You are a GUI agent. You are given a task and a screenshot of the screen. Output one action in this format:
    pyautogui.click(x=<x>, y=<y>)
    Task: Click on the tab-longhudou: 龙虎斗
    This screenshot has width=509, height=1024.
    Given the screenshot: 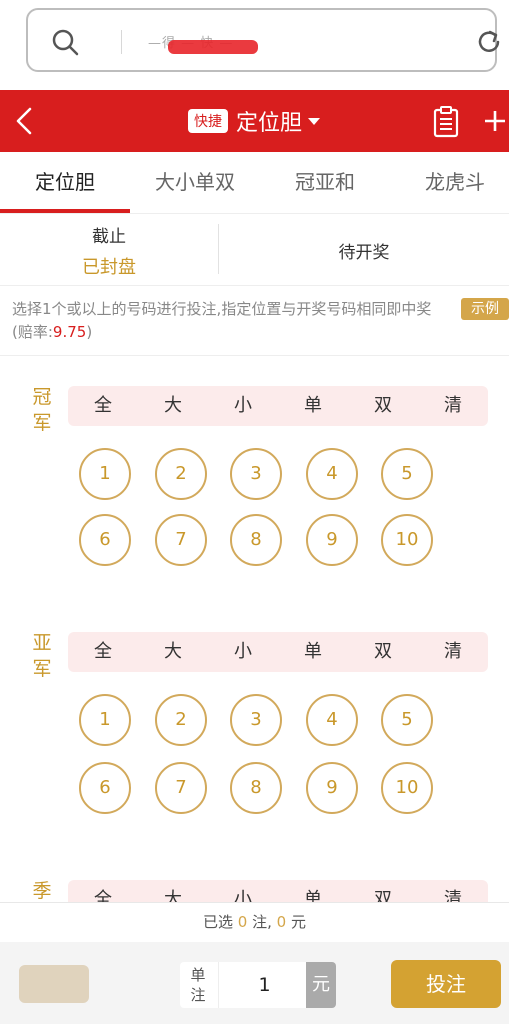 What is the action you would take?
    pyautogui.click(x=449, y=183)
    